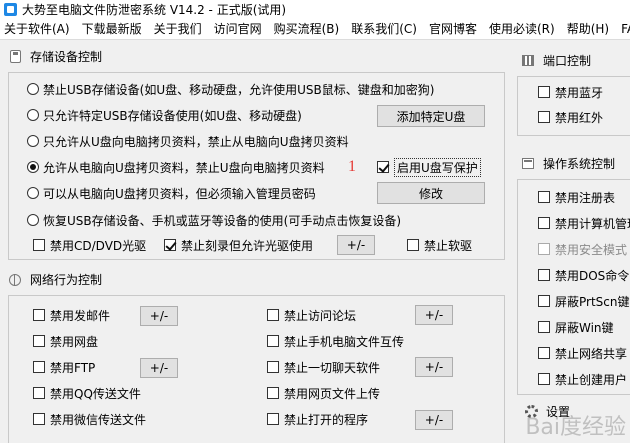  What do you see at coordinates (33, 167) in the screenshot?
I see `radio-button-selected` at bounding box center [33, 167].